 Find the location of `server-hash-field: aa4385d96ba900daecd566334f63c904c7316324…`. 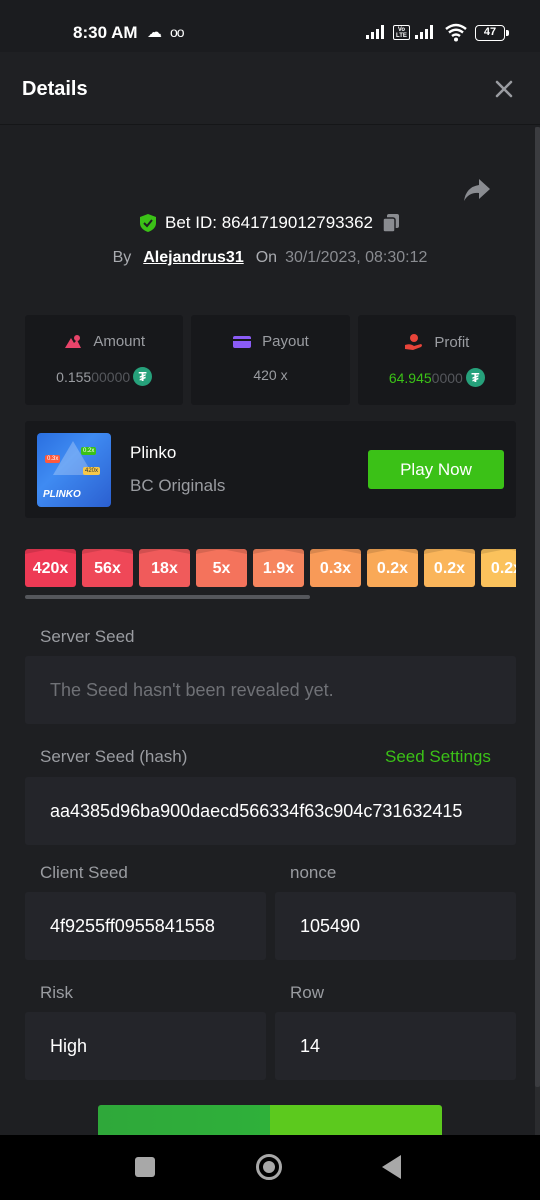

server-hash-field: aa4385d96ba900daecd566334f63c904c7316324… is located at coordinates (270, 811).